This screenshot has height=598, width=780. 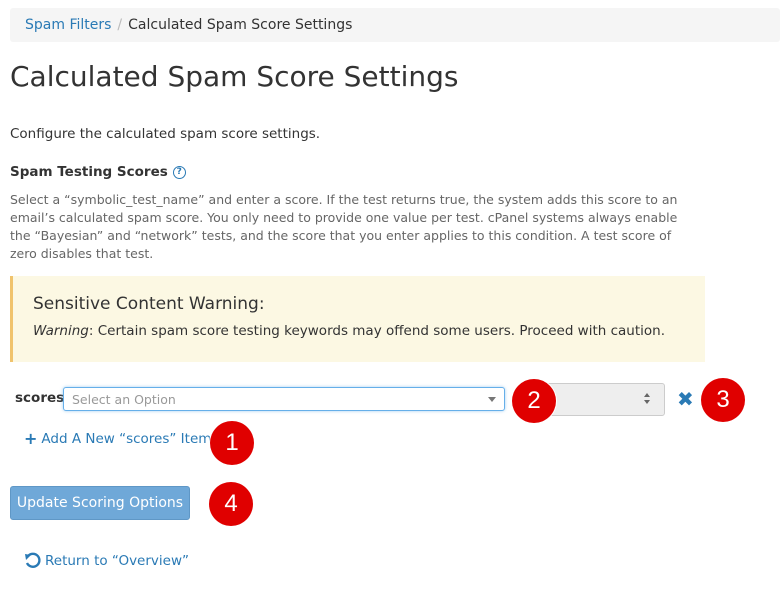 What do you see at coordinates (89, 172) in the screenshot?
I see `section-title-label: Spam Testing Scores` at bounding box center [89, 172].